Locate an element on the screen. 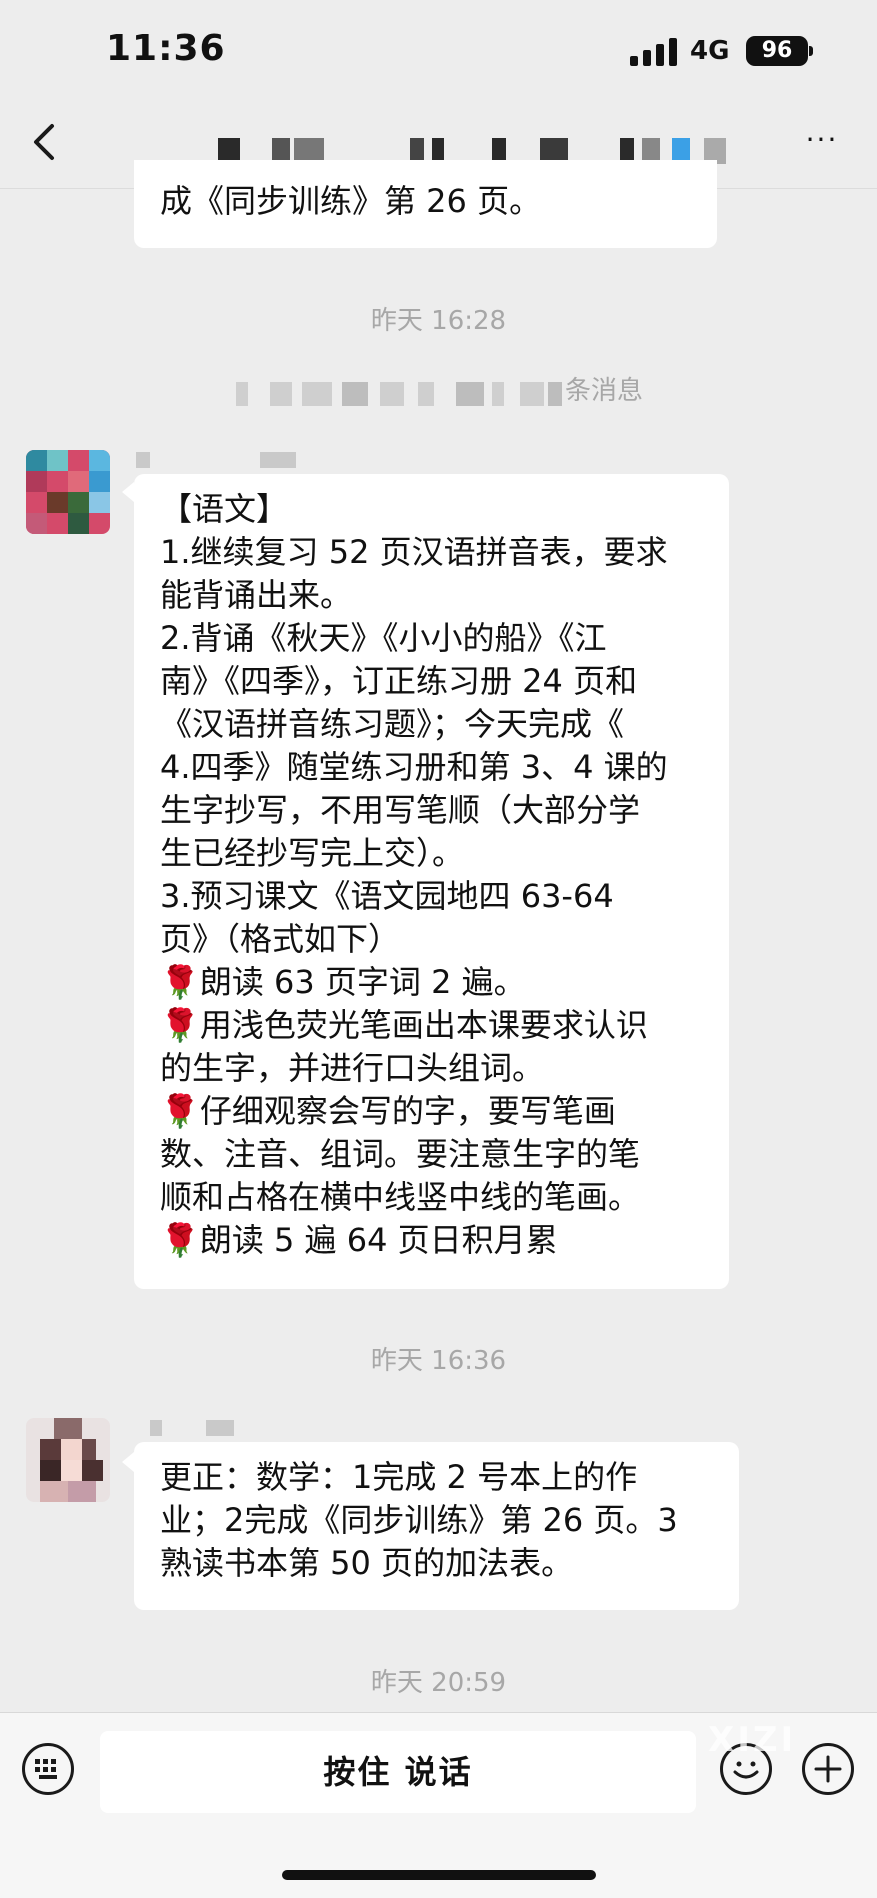 The image size is (877, 1898). message-line: 顺和占格在横中线竖中线的笔画。 is located at coordinates (400, 1197).